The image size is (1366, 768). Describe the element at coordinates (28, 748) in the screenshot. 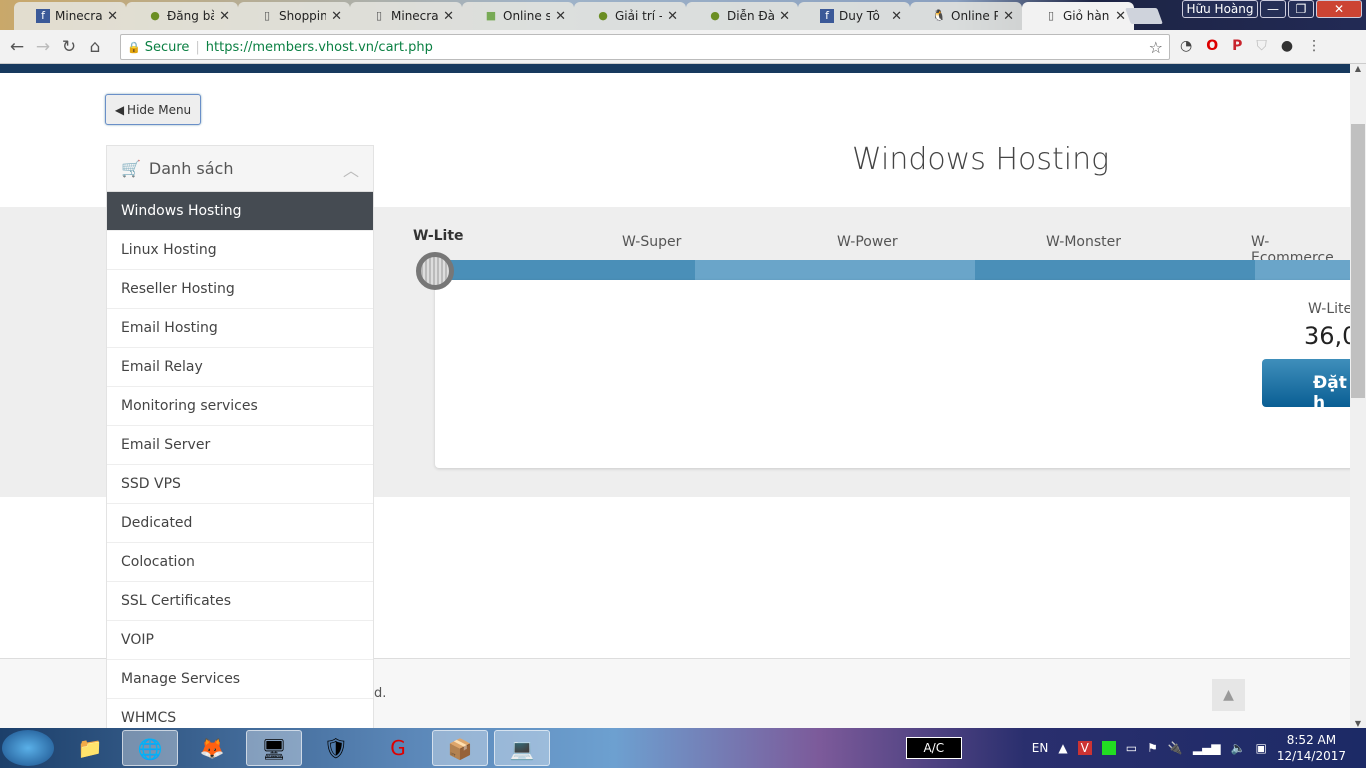

I see `start-button` at that location.